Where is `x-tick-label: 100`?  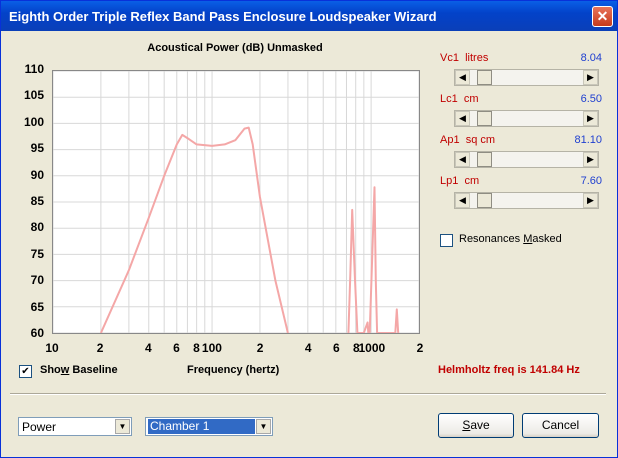
x-tick-label: 100 is located at coordinates (211, 348).